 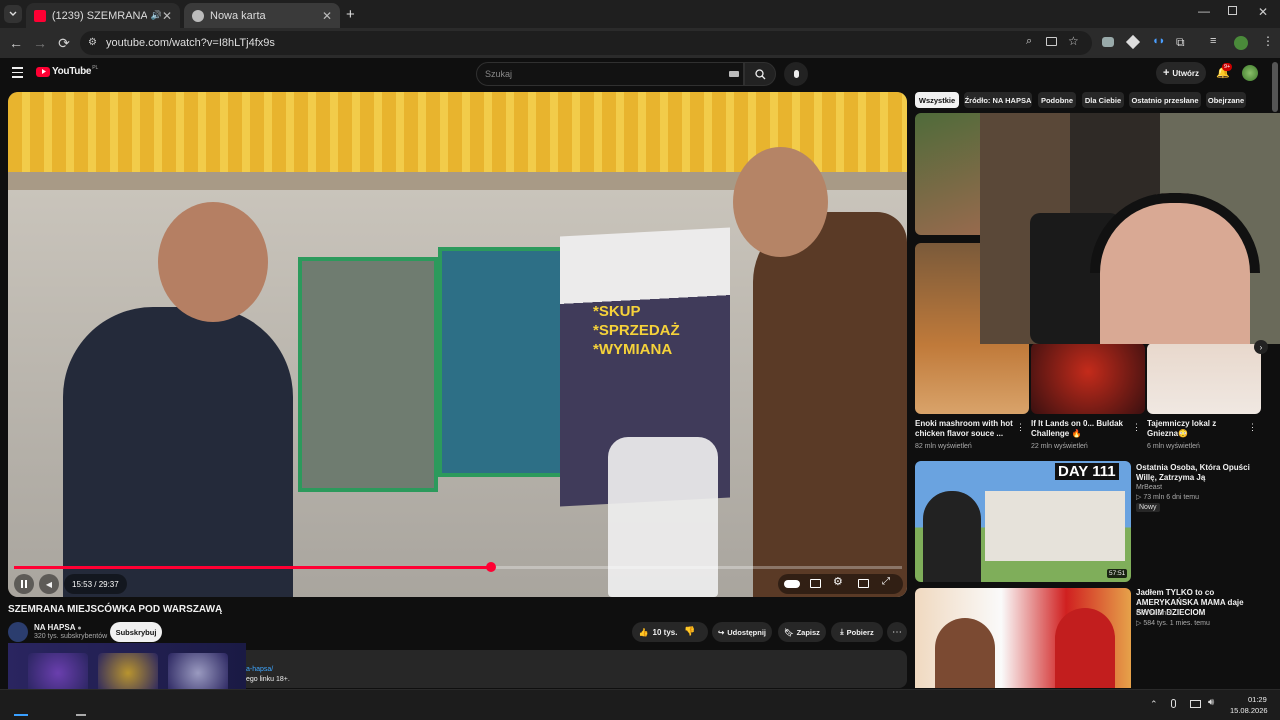 I want to click on tab-search-icon, so click(x=13, y=14).